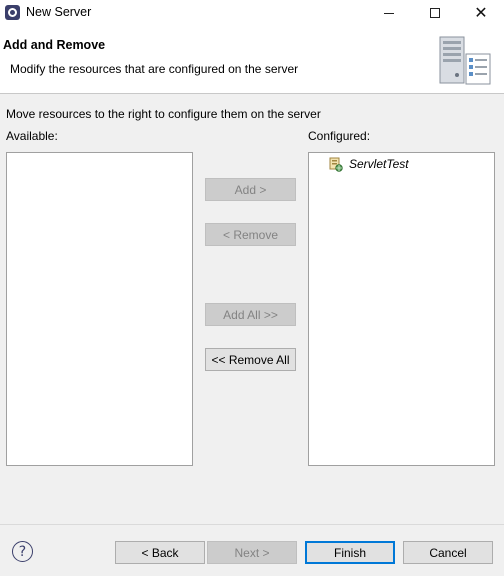  Describe the element at coordinates (379, 164) in the screenshot. I see `configured-item-label: ServletTest` at that location.